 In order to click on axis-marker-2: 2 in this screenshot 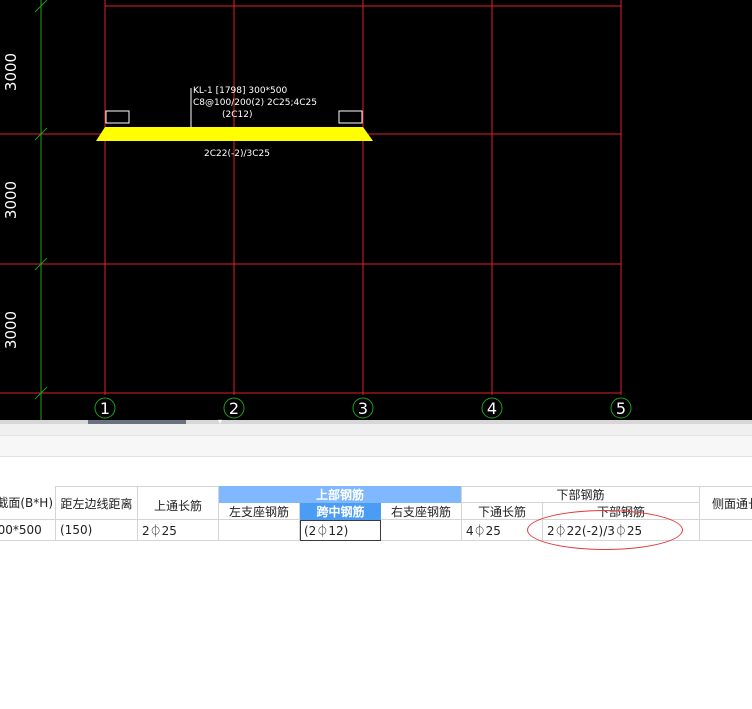, I will do `click(234, 408)`.